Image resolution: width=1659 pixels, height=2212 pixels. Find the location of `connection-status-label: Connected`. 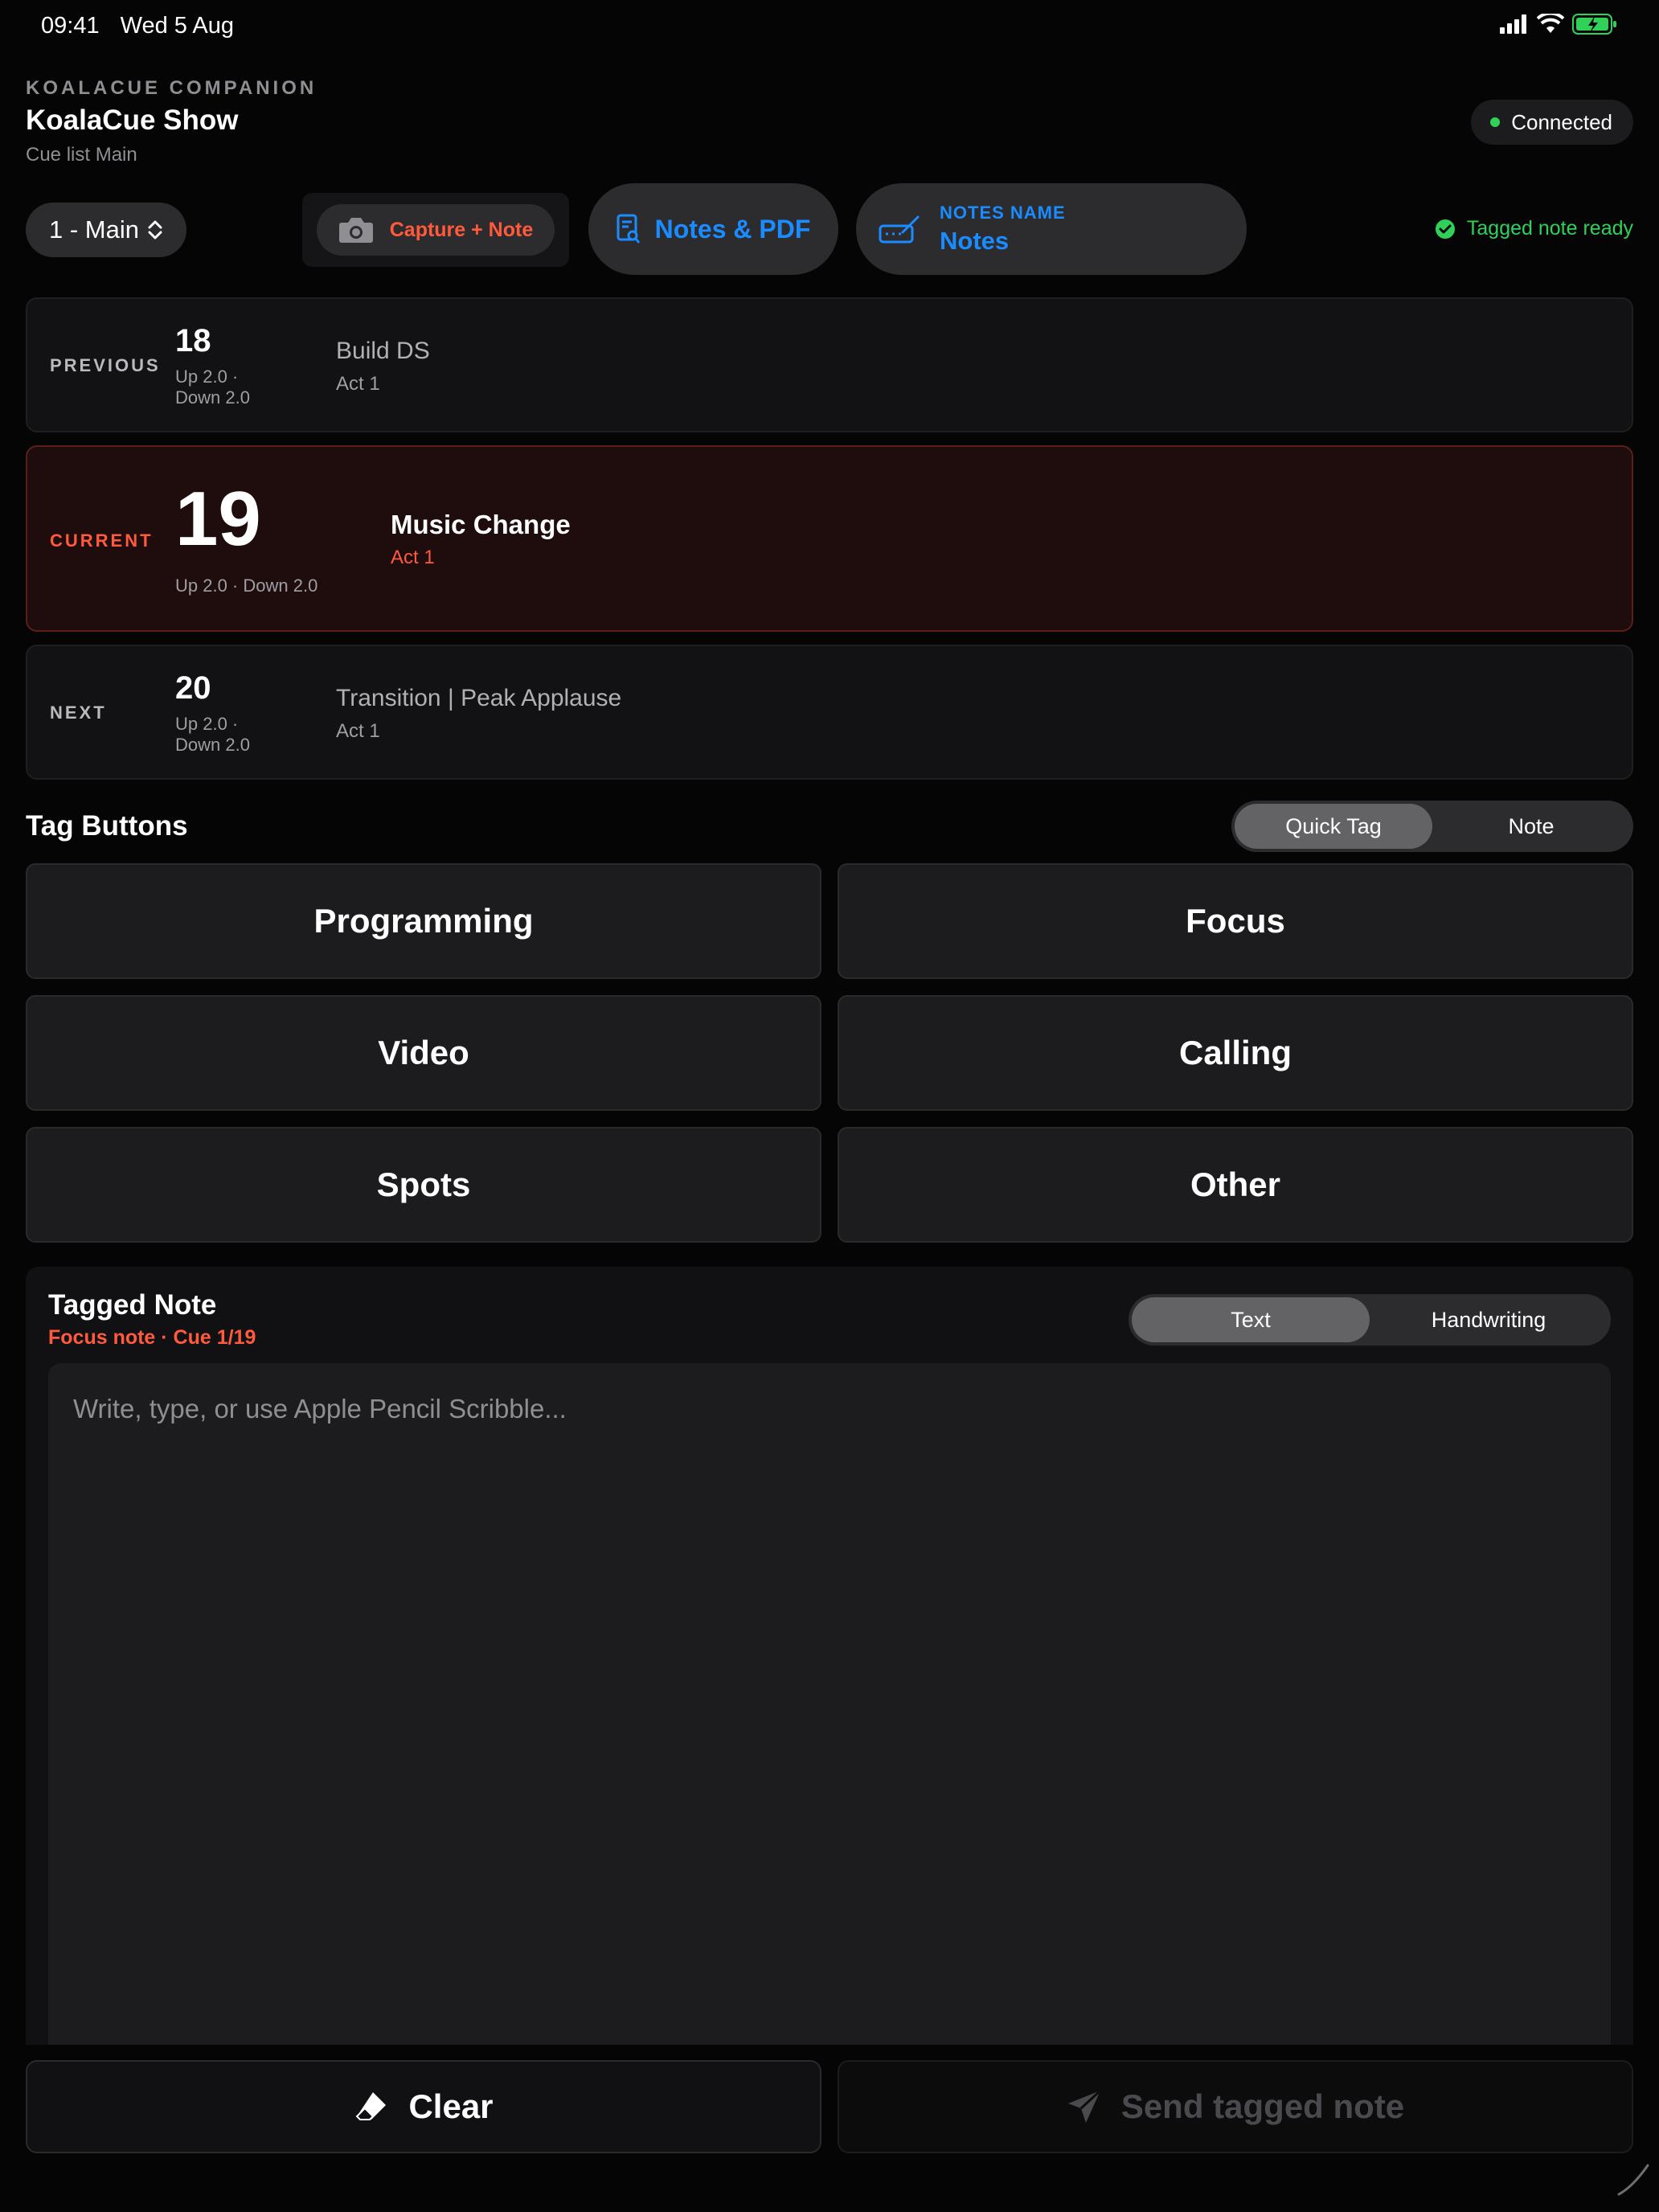

connection-status-label: Connected is located at coordinates (1561, 121).